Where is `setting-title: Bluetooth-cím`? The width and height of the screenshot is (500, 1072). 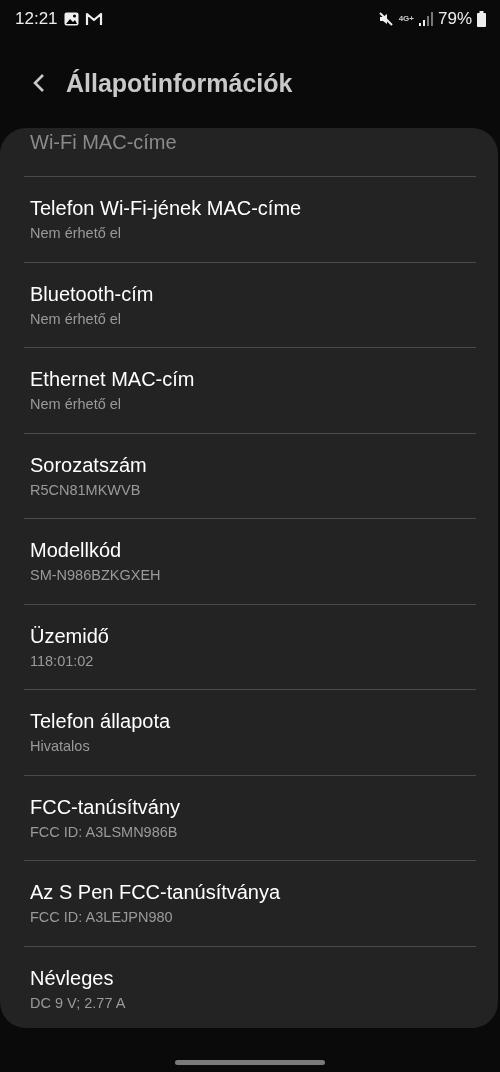 setting-title: Bluetooth-cím is located at coordinates (92, 294).